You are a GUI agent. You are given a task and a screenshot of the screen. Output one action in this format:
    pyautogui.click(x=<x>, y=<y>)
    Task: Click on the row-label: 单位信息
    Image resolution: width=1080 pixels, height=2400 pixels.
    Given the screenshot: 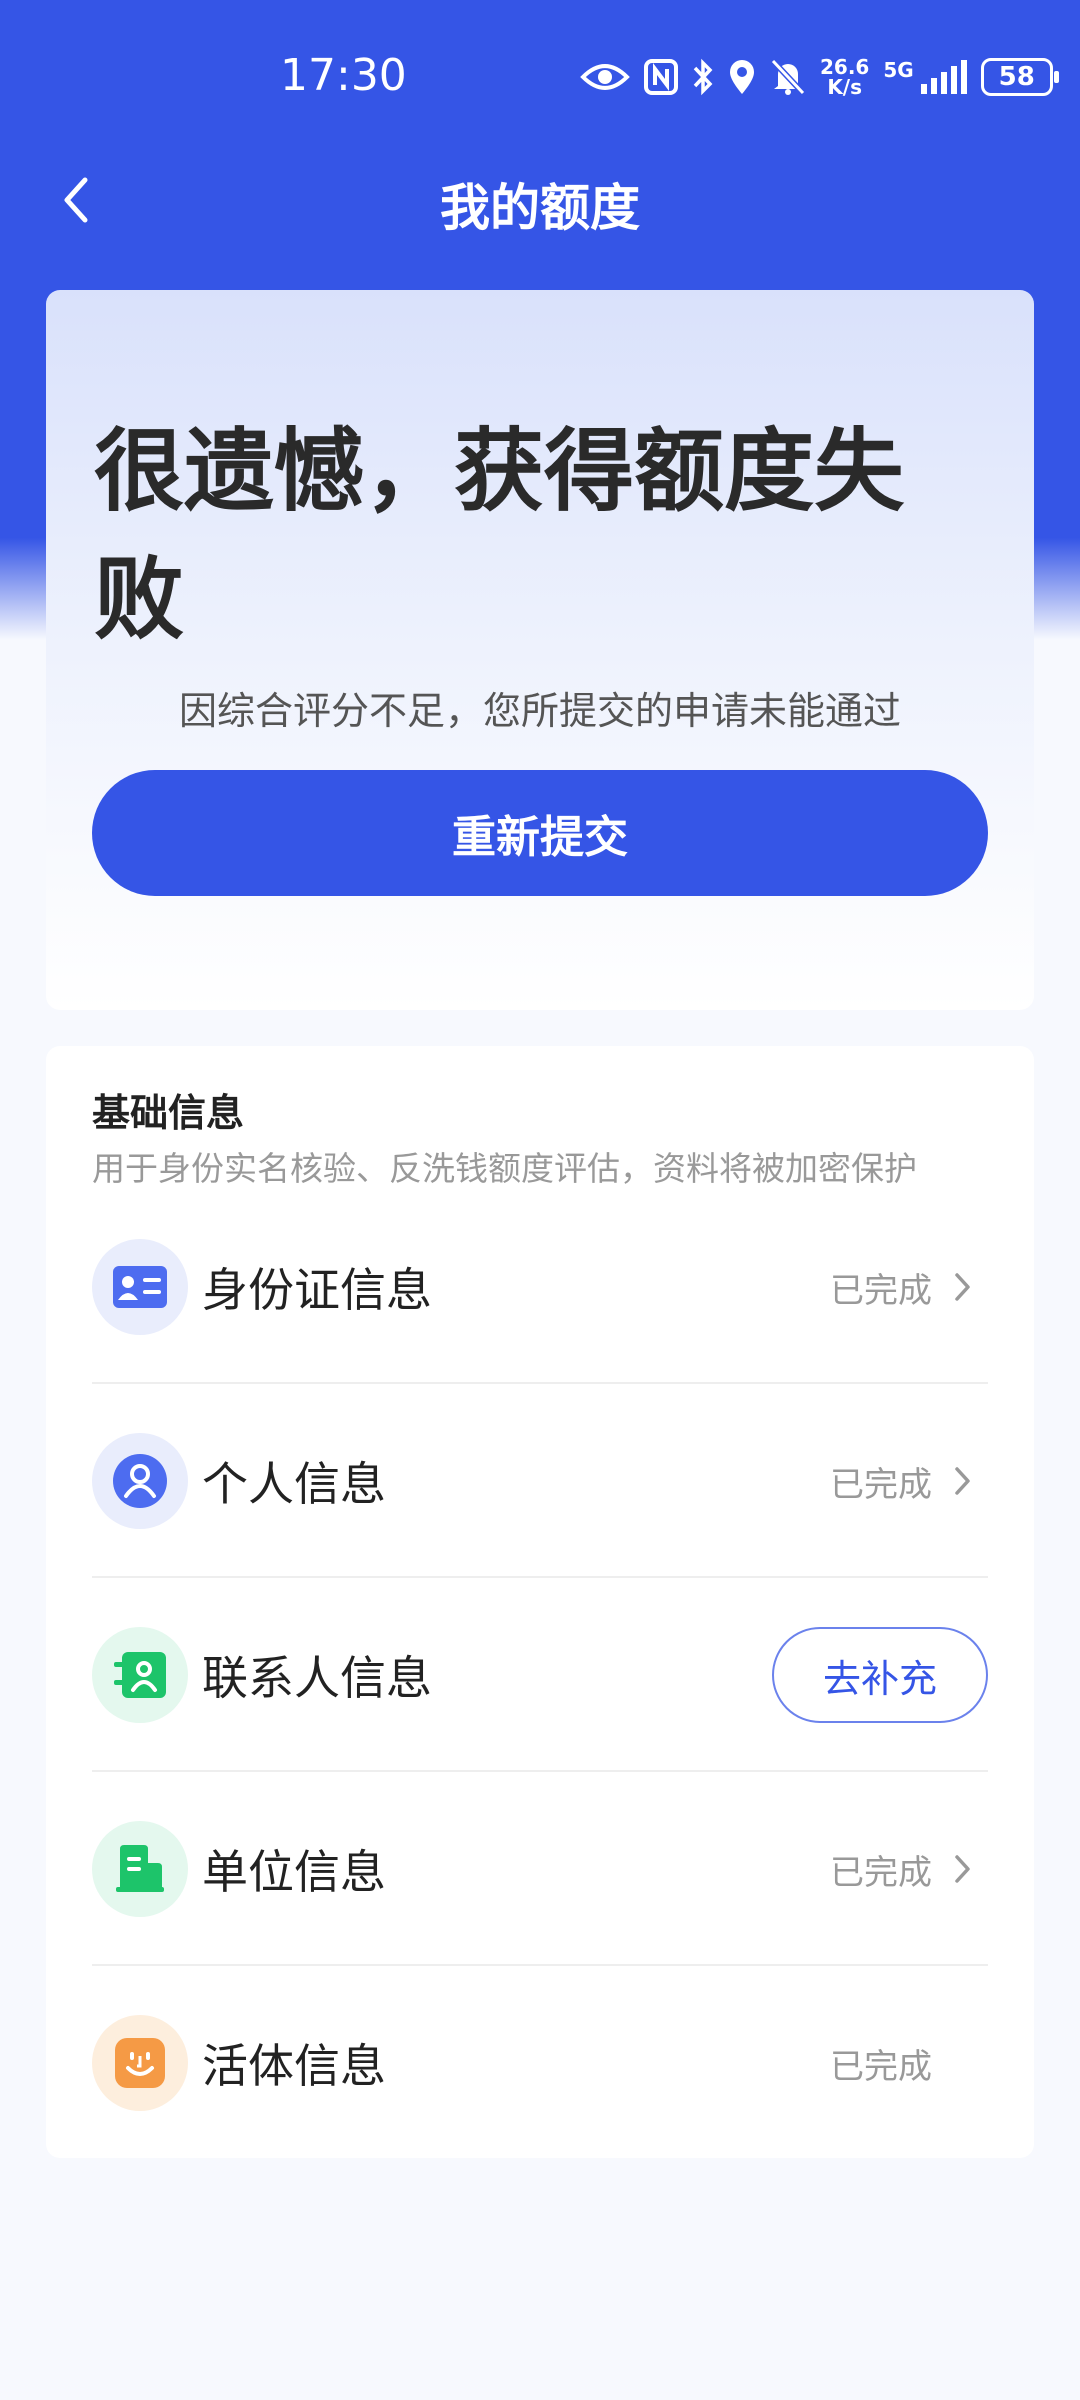 What is the action you would take?
    pyautogui.click(x=294, y=1872)
    